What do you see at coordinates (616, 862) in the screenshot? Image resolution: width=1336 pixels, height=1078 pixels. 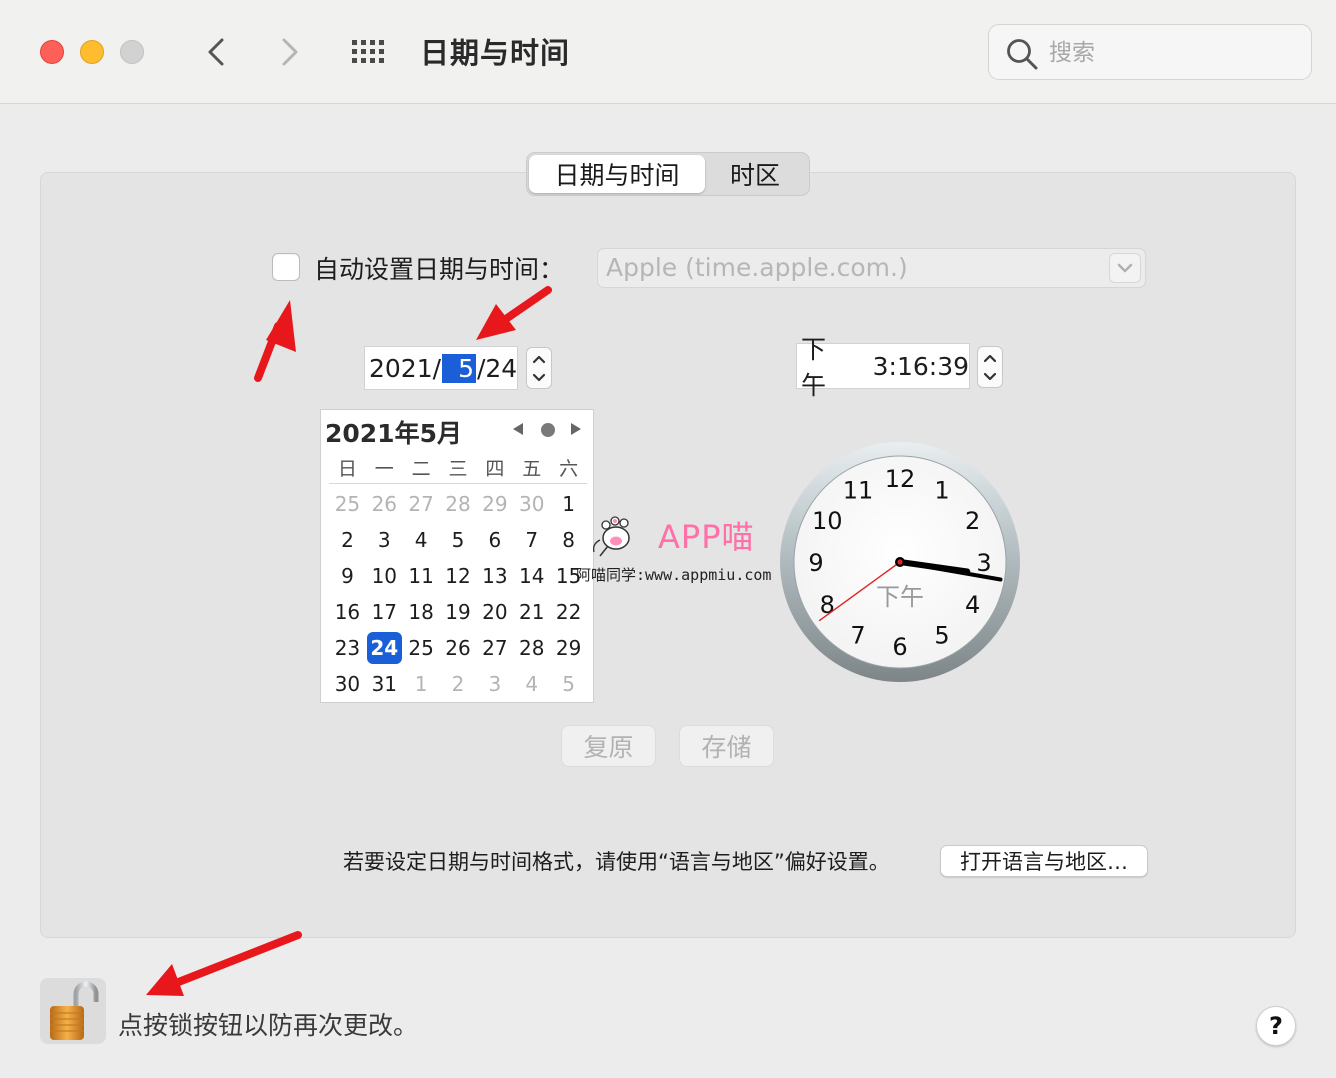 I see `format-hint: 若要设定日期与时间格式，请使用“语言与地区”偏好设置。` at bounding box center [616, 862].